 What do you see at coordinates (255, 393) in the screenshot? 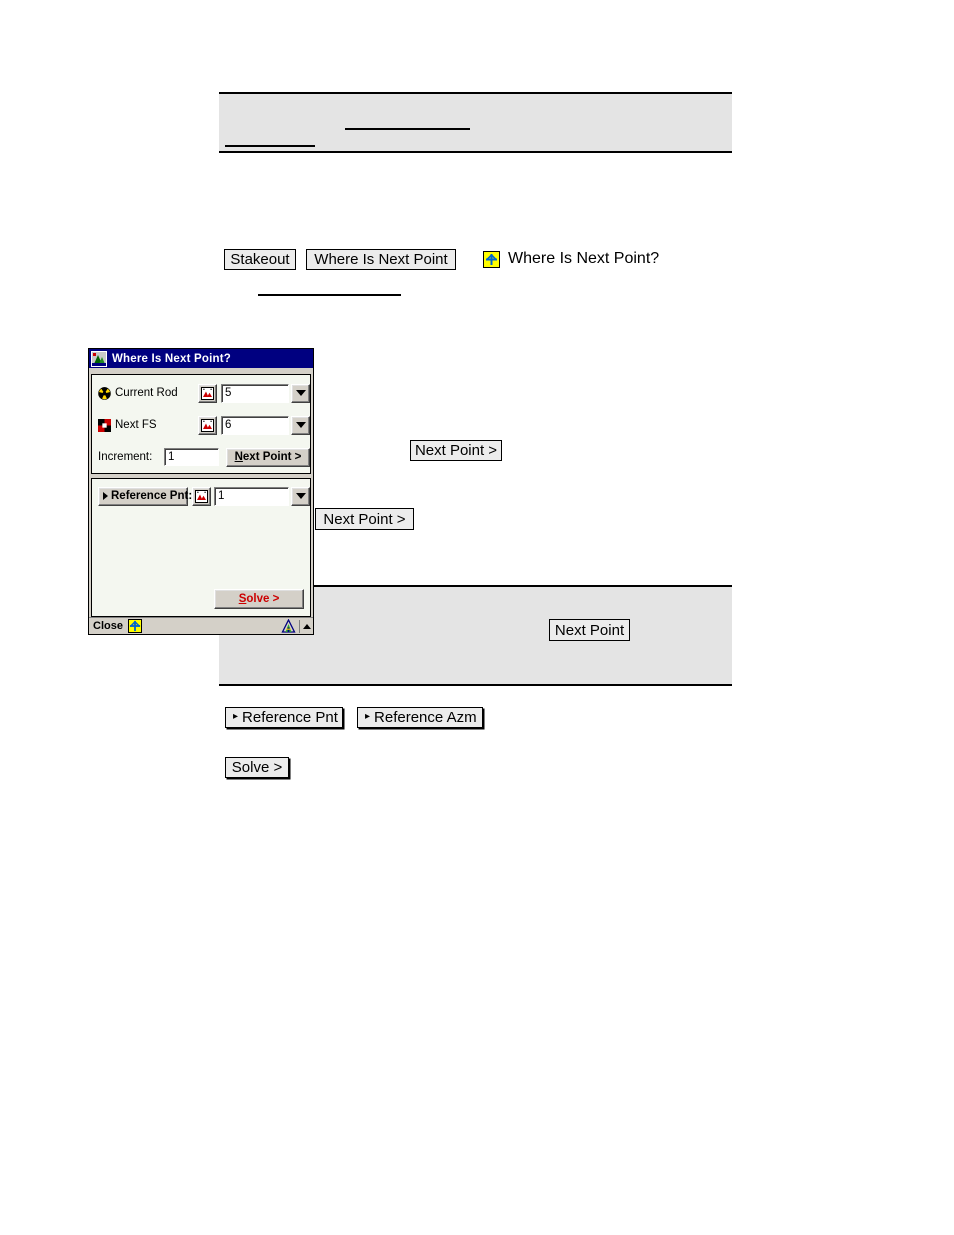
I see `current-rod-input: 5` at bounding box center [255, 393].